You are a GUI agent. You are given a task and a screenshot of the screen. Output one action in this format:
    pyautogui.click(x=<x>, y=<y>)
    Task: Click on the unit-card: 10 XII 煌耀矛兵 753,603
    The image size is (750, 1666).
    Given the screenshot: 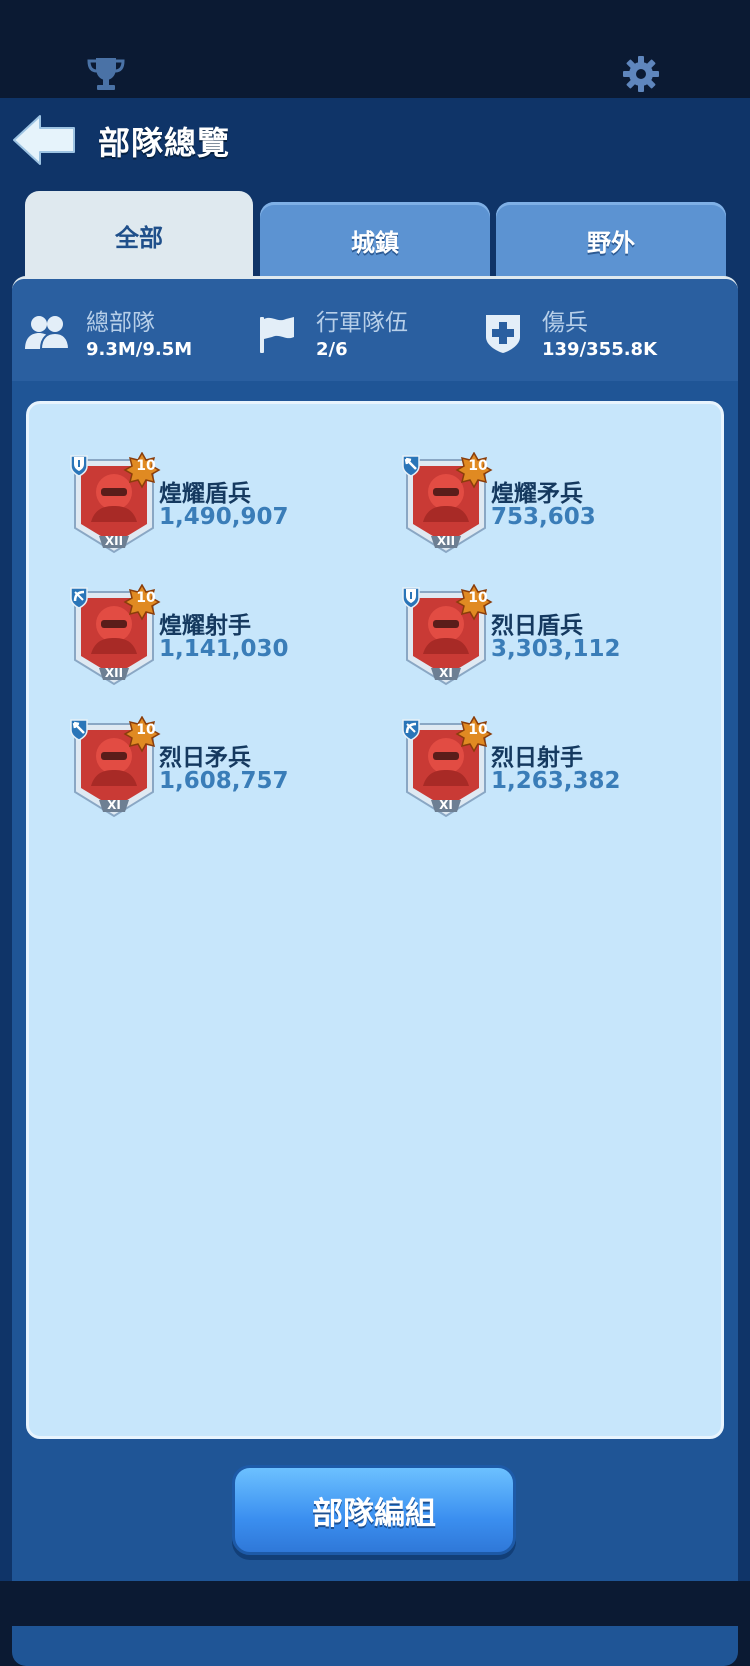 What is the action you would take?
    pyautogui.click(x=549, y=504)
    